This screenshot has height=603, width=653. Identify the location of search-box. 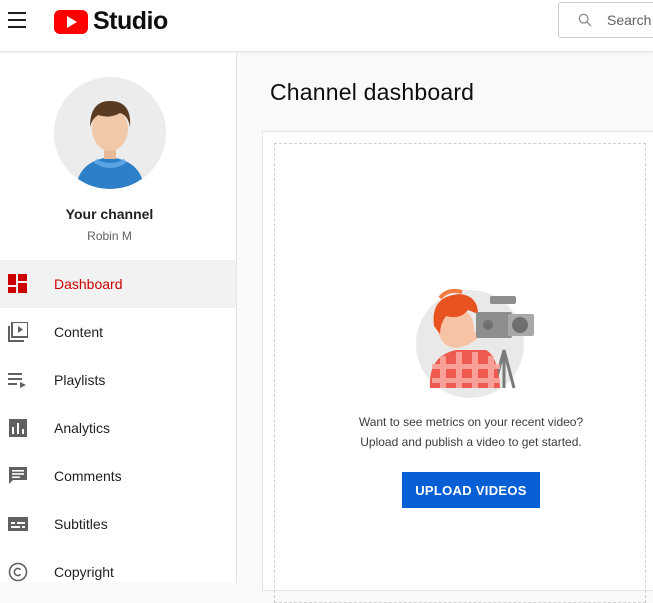
(605, 20).